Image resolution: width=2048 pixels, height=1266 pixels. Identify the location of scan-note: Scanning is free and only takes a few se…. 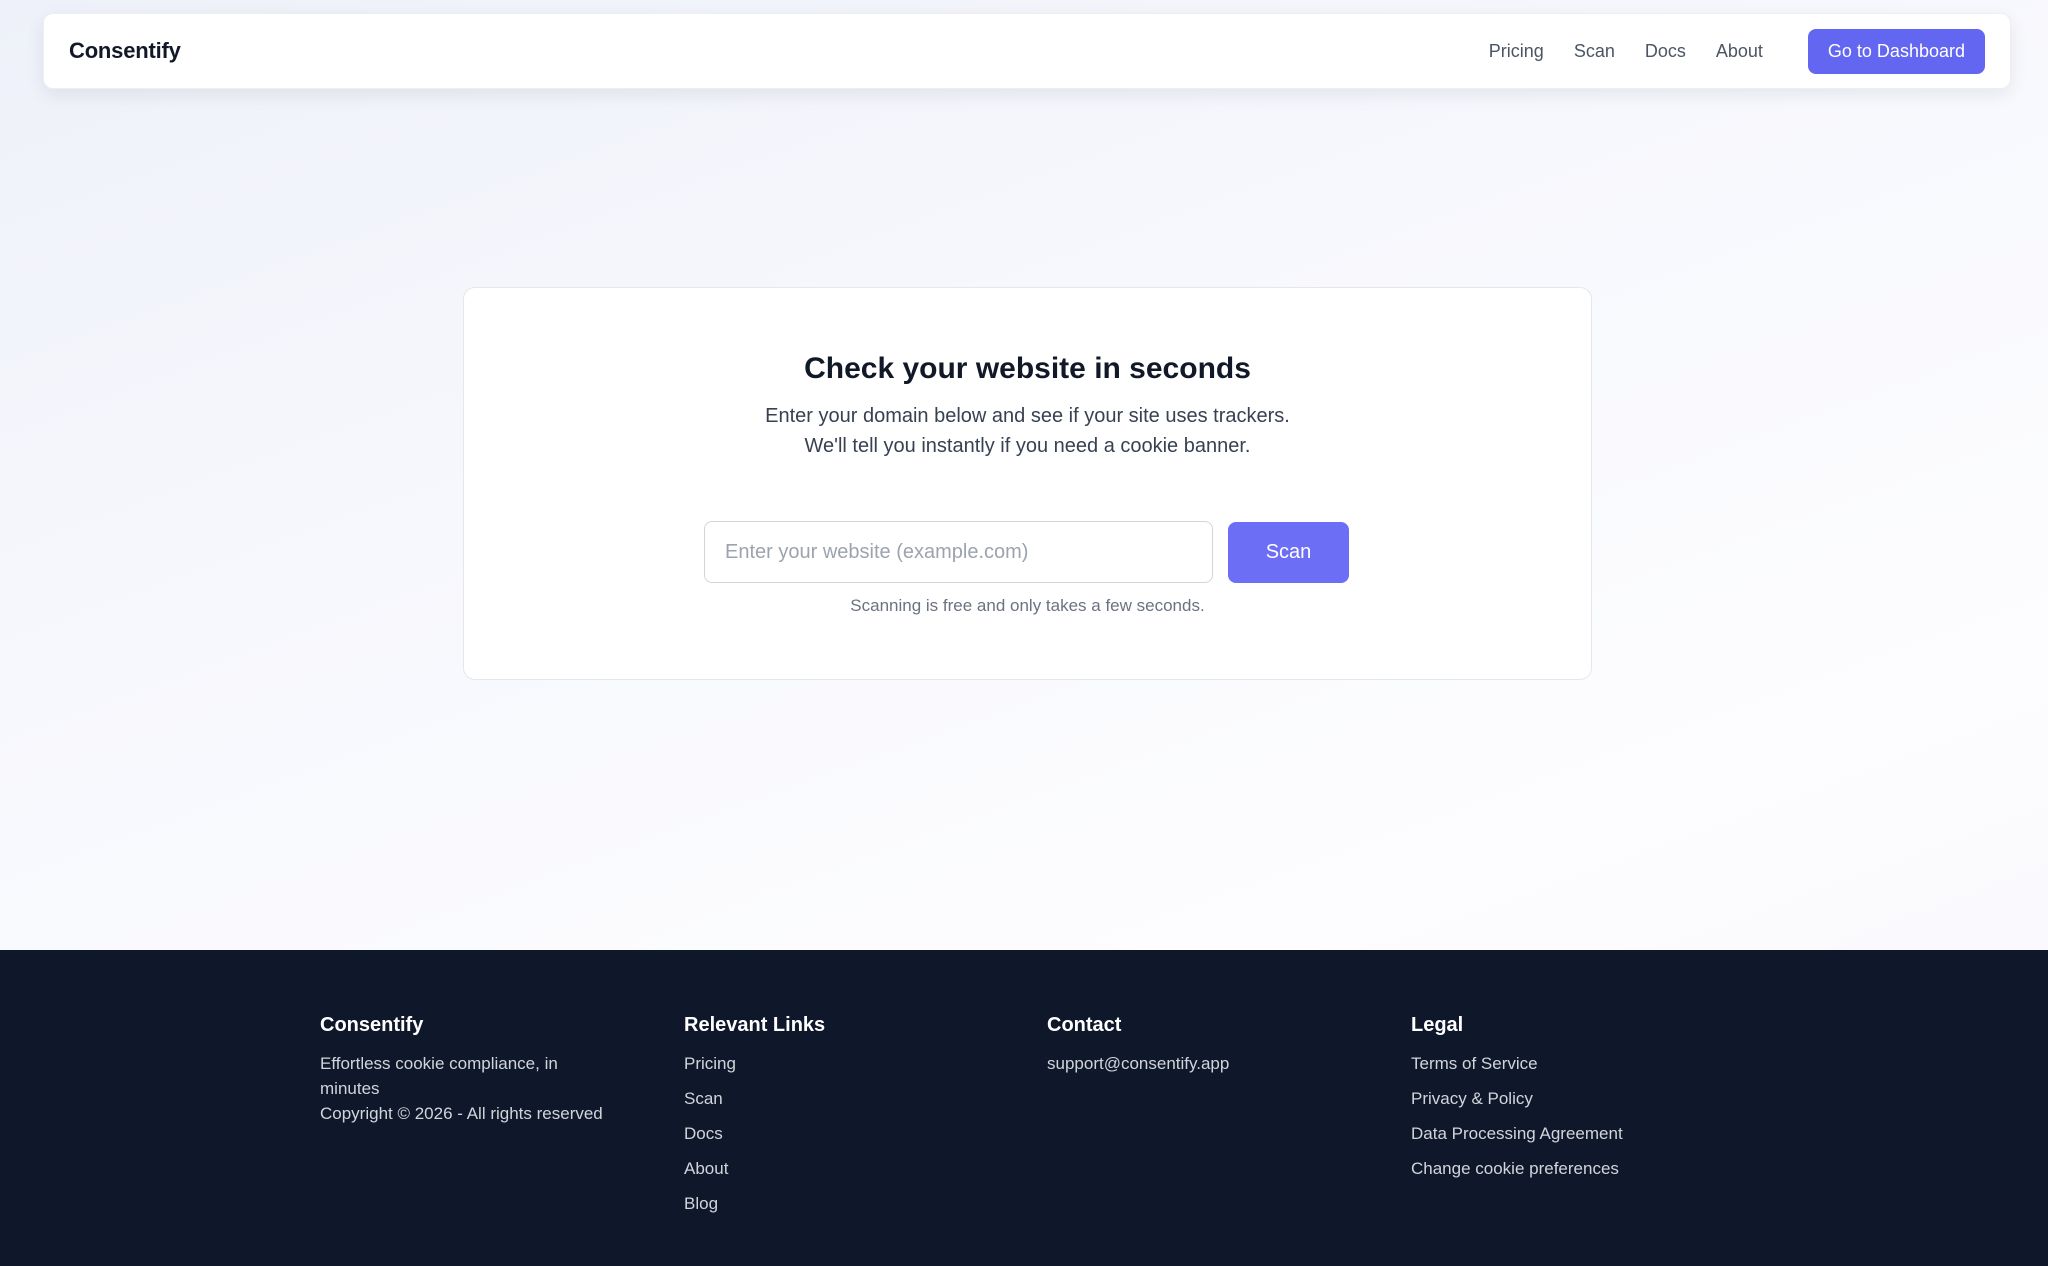
(1027, 605).